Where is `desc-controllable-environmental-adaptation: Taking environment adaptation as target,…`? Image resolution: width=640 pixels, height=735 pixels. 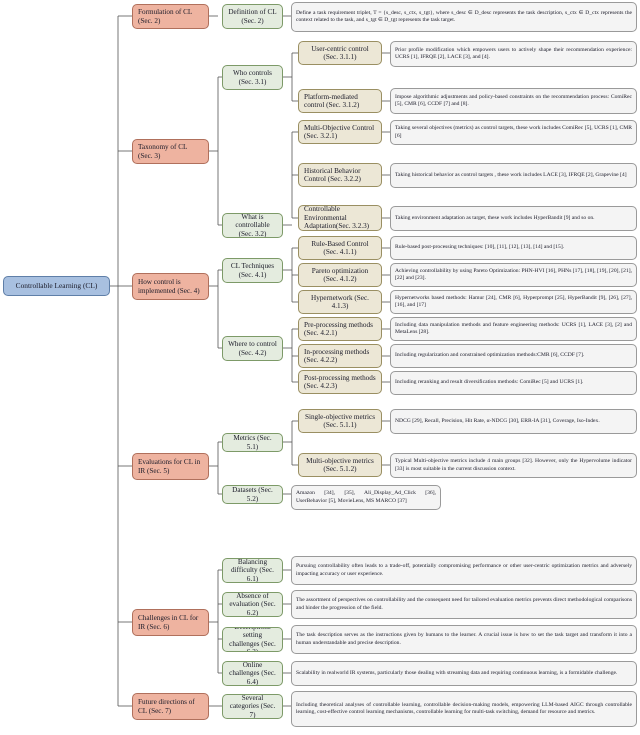
desc-controllable-environmental-adaptation: Taking environment adaptation as target,… is located at coordinates (513, 218).